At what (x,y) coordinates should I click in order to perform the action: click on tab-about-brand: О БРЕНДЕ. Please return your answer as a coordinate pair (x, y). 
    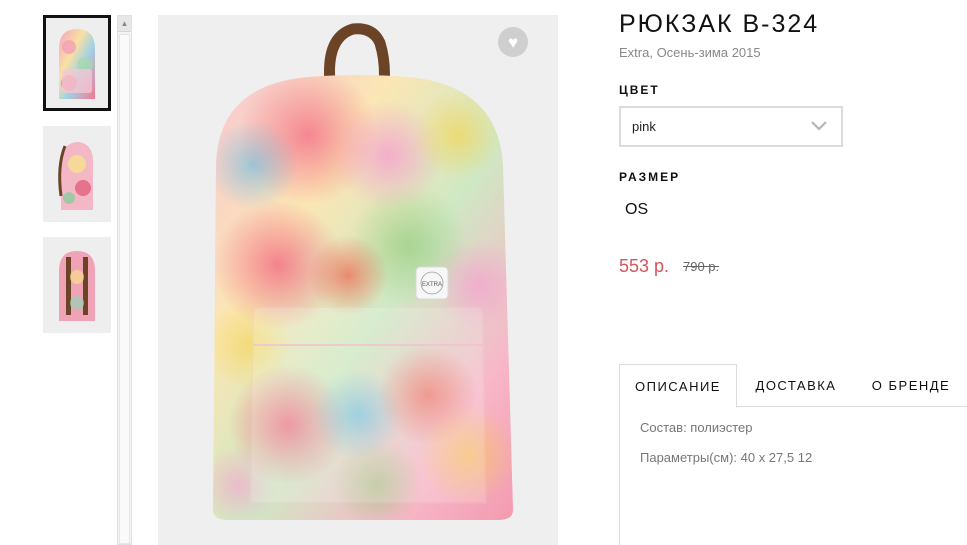
    Looking at the image, I should click on (911, 385).